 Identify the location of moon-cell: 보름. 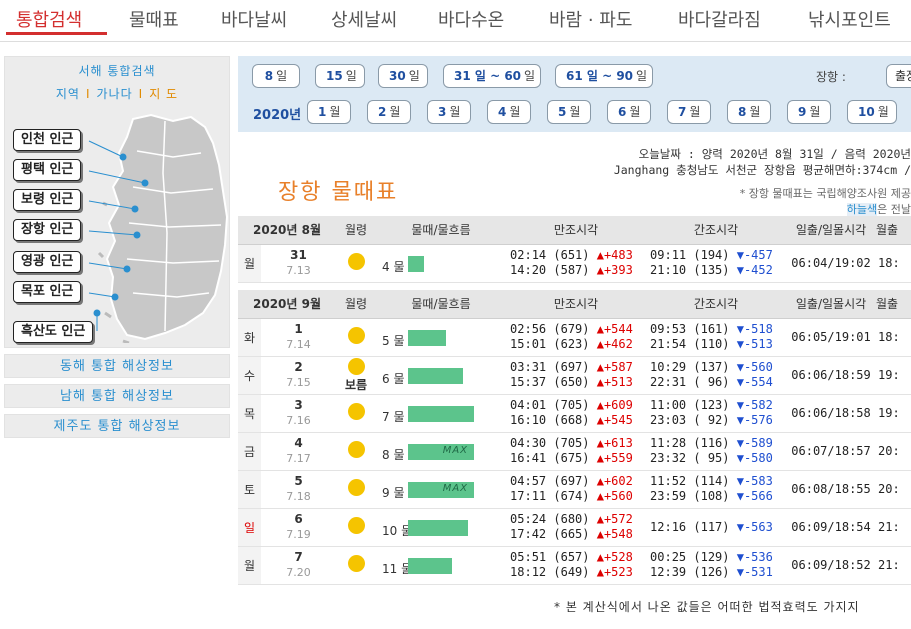
(356, 375).